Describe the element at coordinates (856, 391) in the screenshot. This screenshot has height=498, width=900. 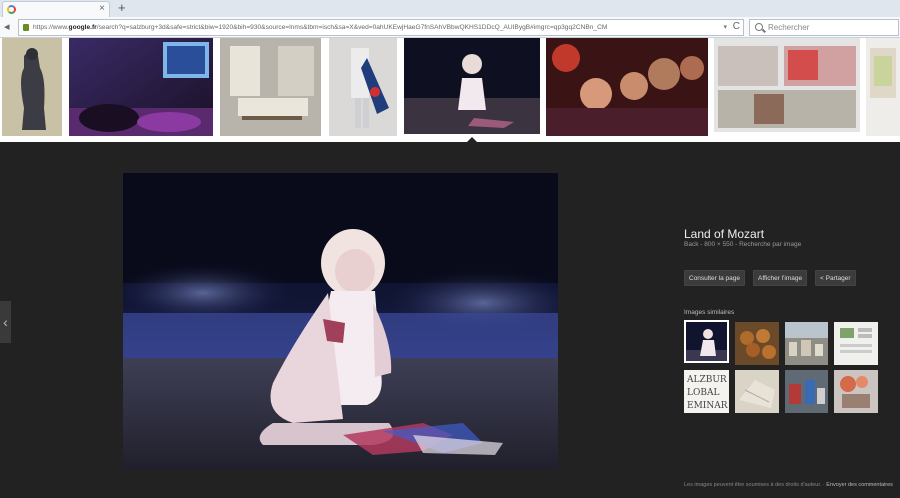
I see `similar-image-flowers` at that location.